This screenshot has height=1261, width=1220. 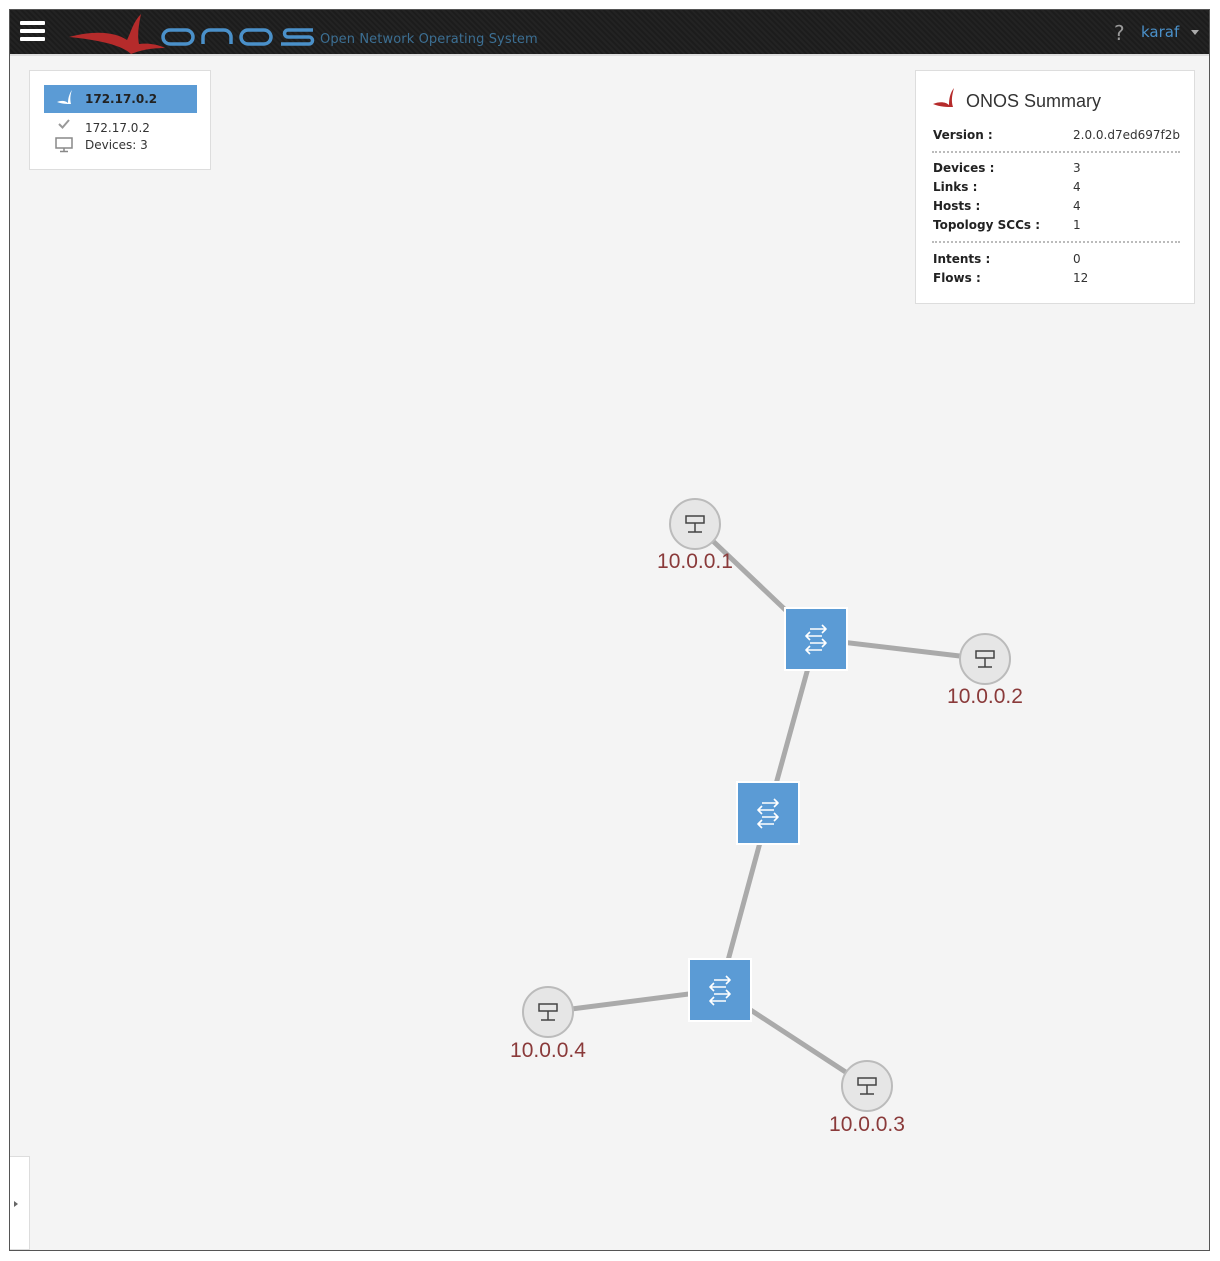 I want to click on instance-panel: 172.17.0.2 172.17.0.2 Devices: 3, so click(x=120, y=120).